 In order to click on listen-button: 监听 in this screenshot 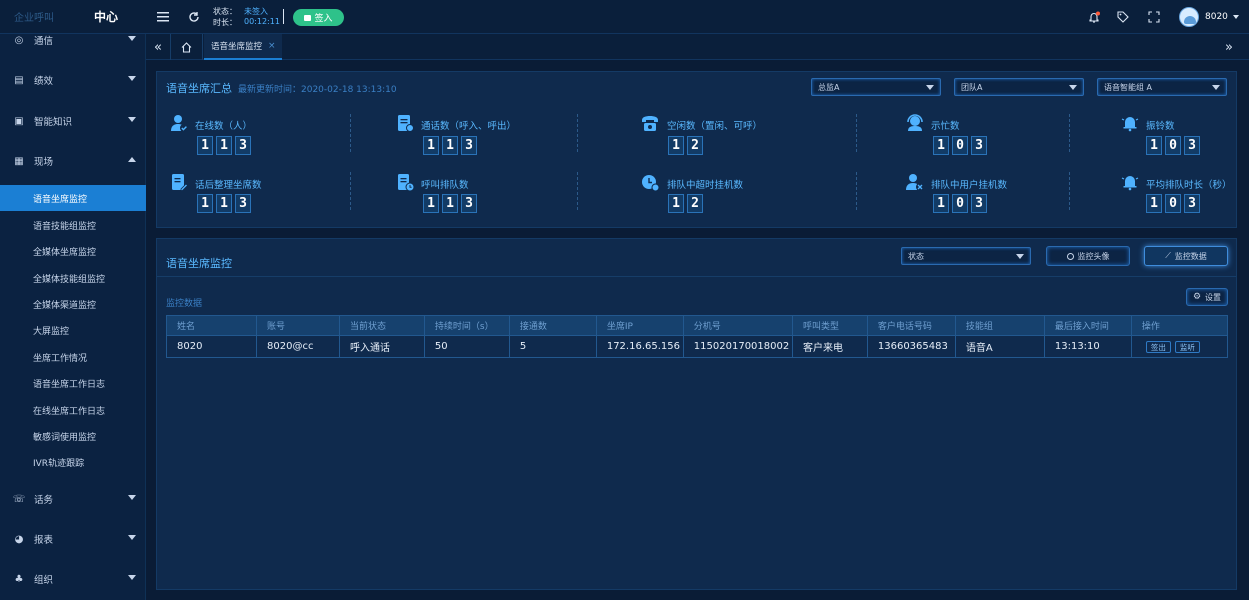, I will do `click(1187, 346)`.